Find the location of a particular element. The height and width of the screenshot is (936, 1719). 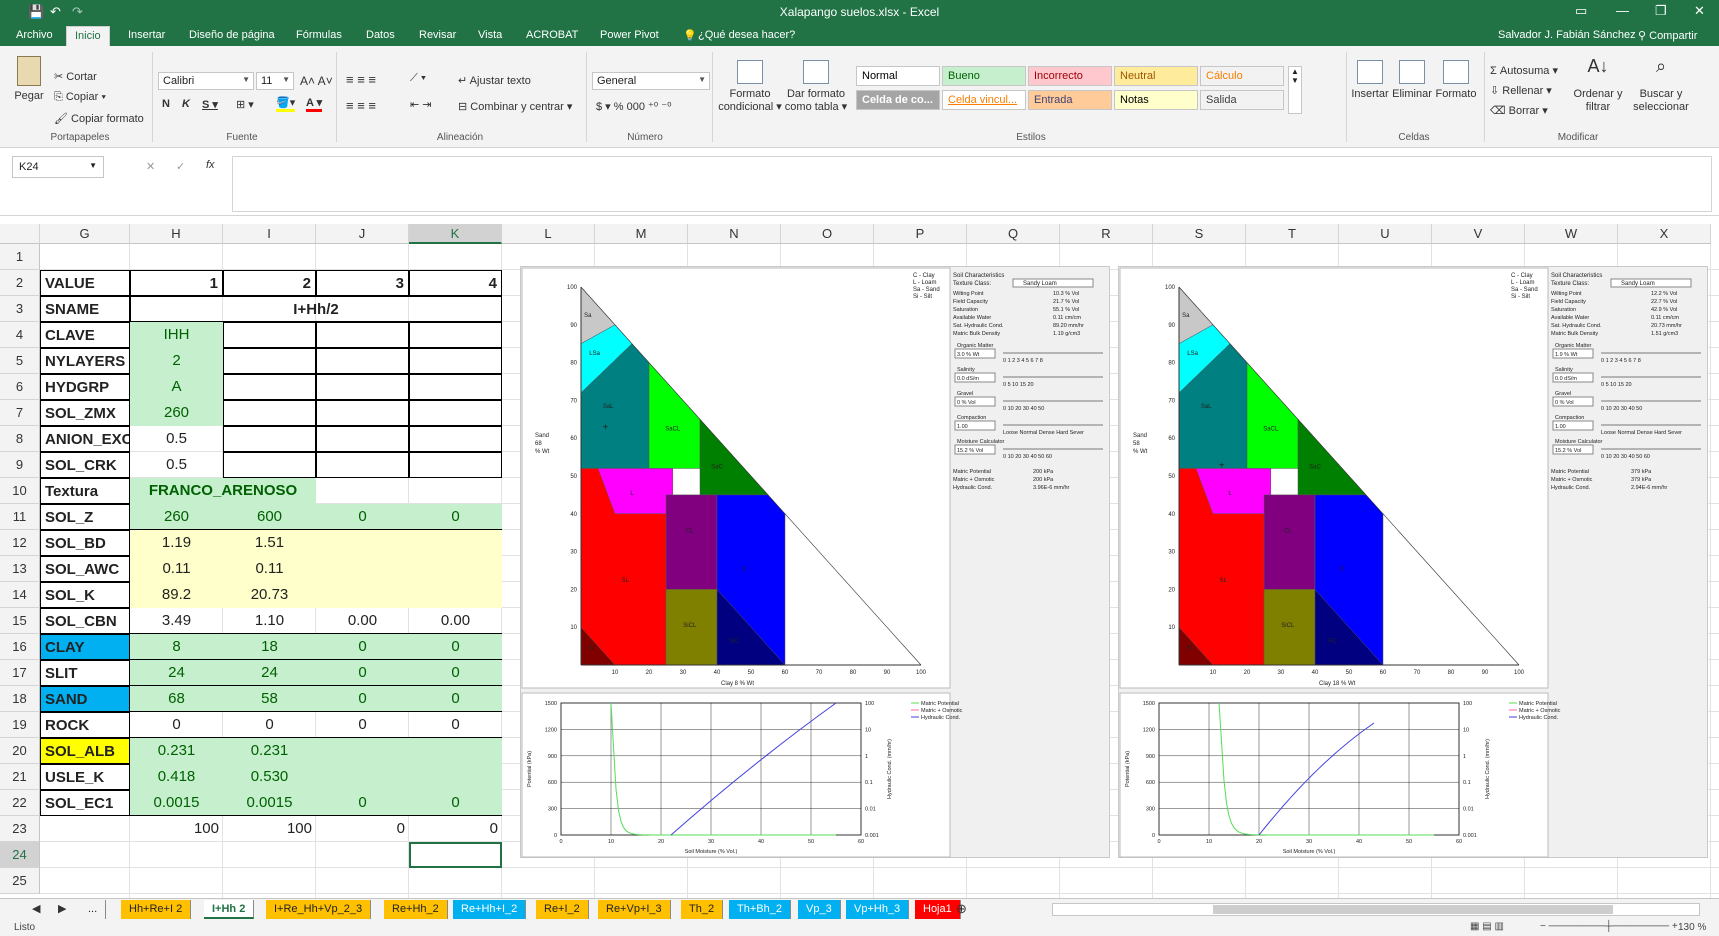

row-header-7: 7 is located at coordinates (20, 413).